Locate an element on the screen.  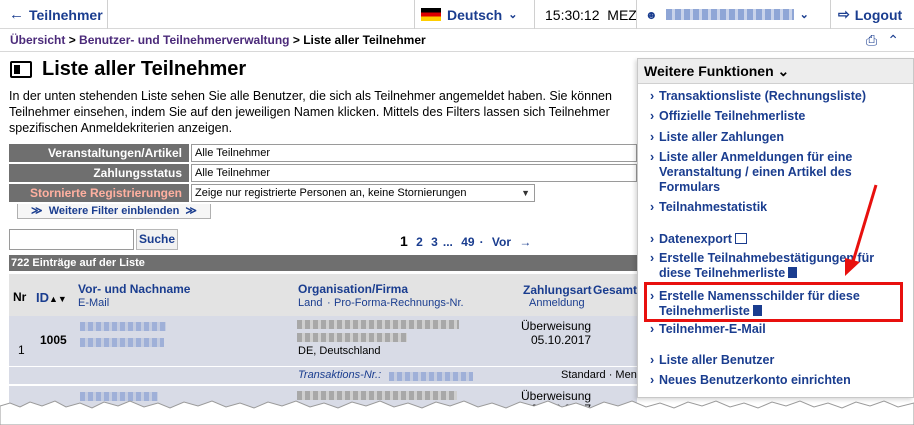
export-icon is located at coordinates (740, 238).